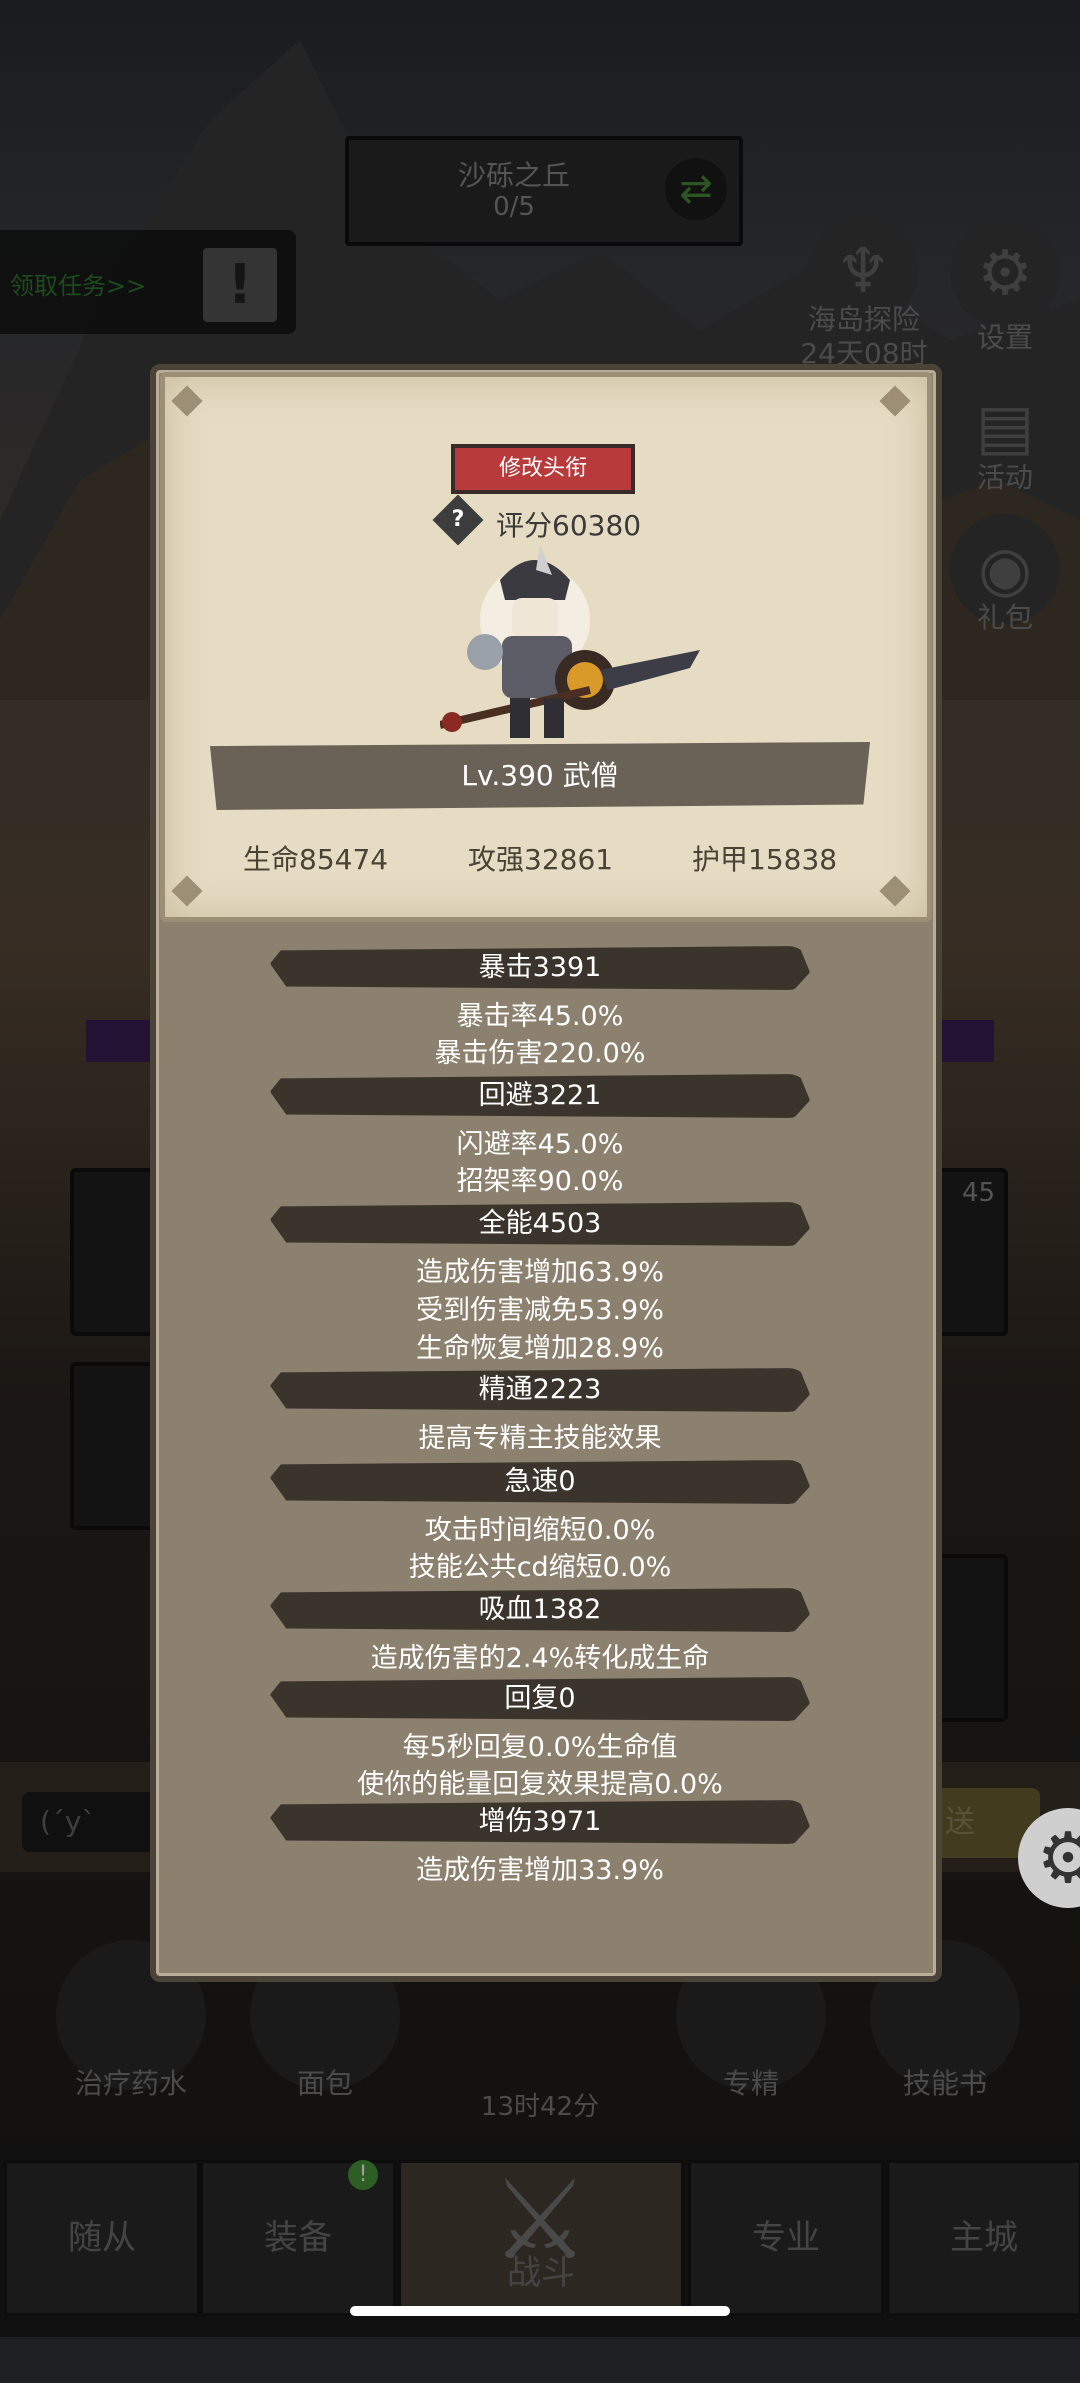  I want to click on home-indicator, so click(540, 2311).